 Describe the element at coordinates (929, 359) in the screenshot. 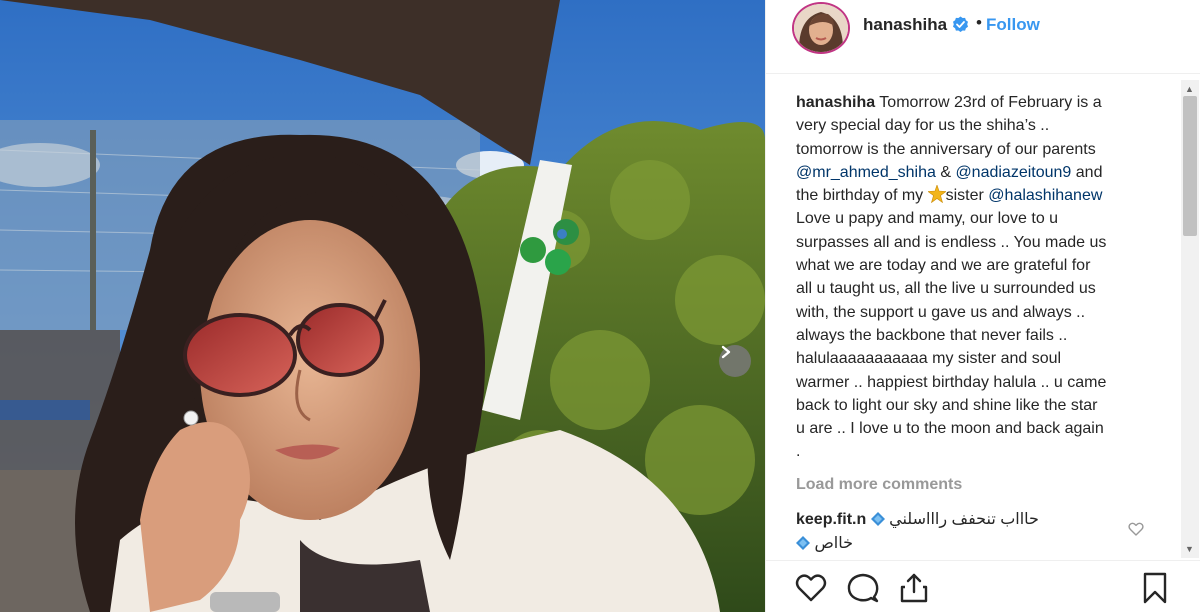

I see `caption-body-line: halulaaaaaaaaaaa my sister and soul` at that location.